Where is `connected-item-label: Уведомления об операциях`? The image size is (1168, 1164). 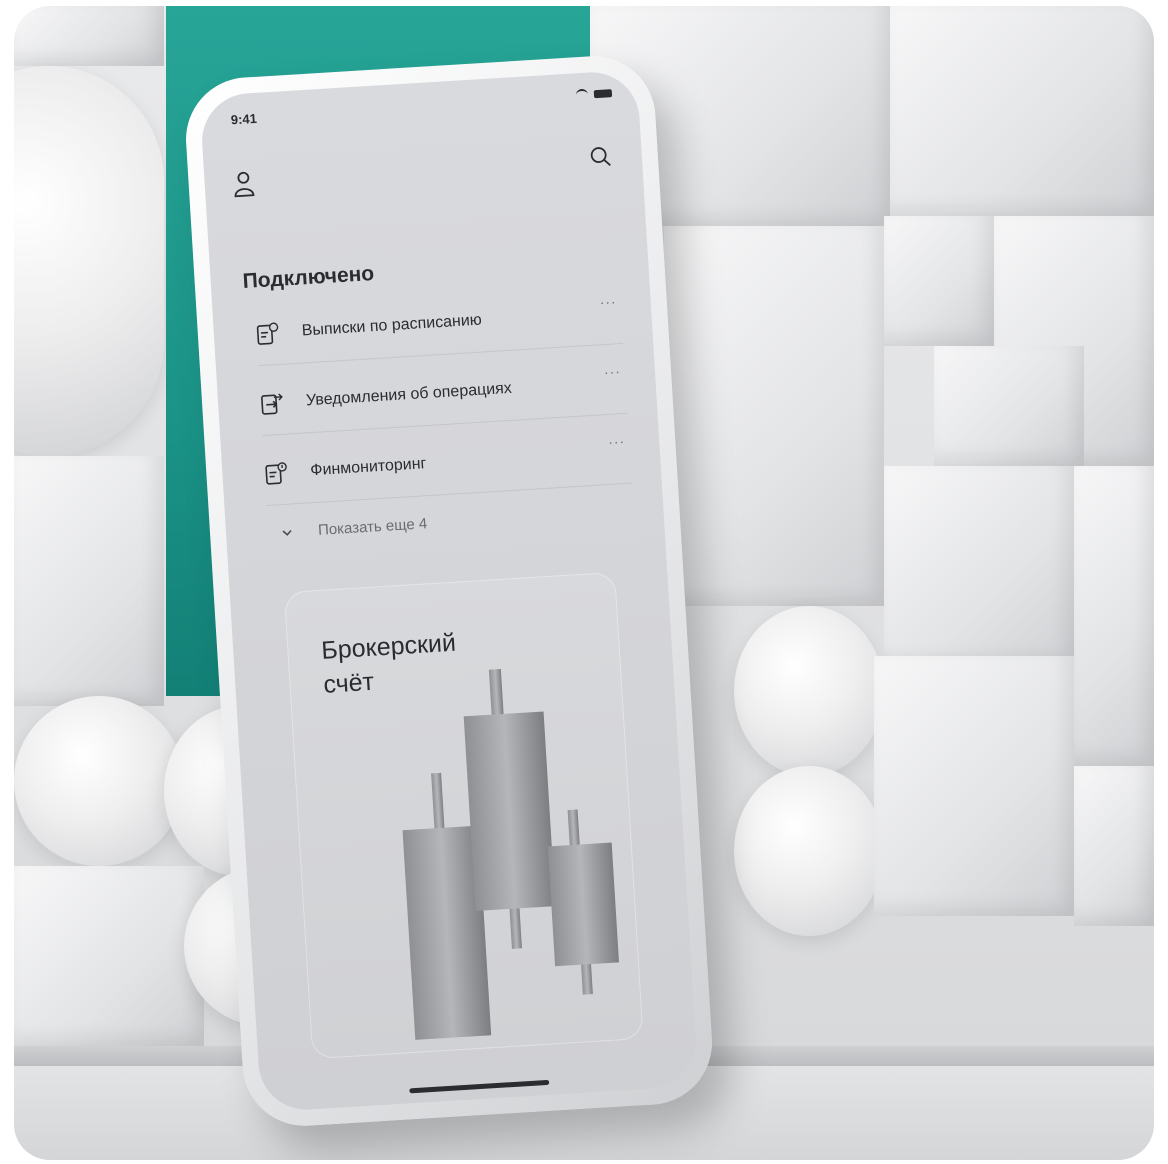
connected-item-label: Уведомления об операциях is located at coordinates (409, 394).